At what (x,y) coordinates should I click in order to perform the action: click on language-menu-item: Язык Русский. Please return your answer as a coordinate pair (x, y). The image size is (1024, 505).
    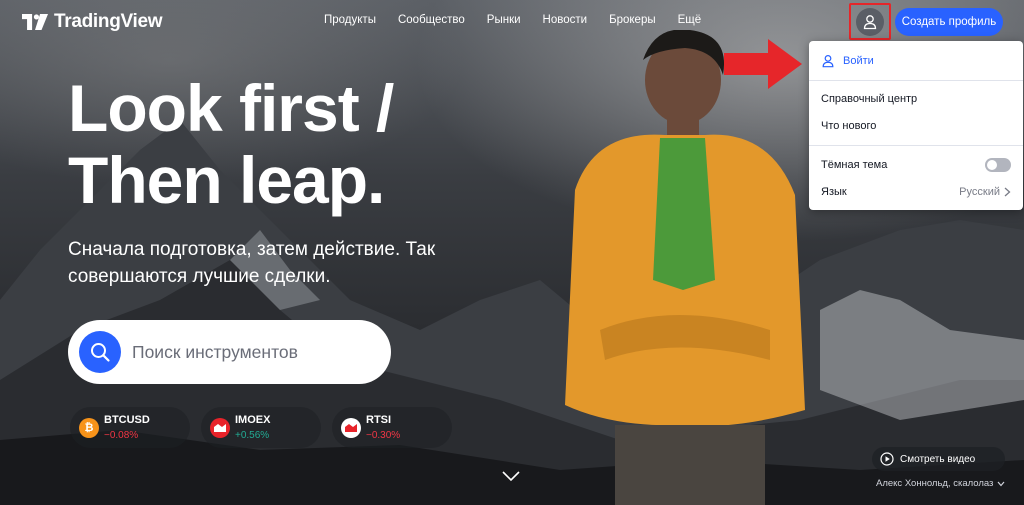
    Looking at the image, I should click on (916, 192).